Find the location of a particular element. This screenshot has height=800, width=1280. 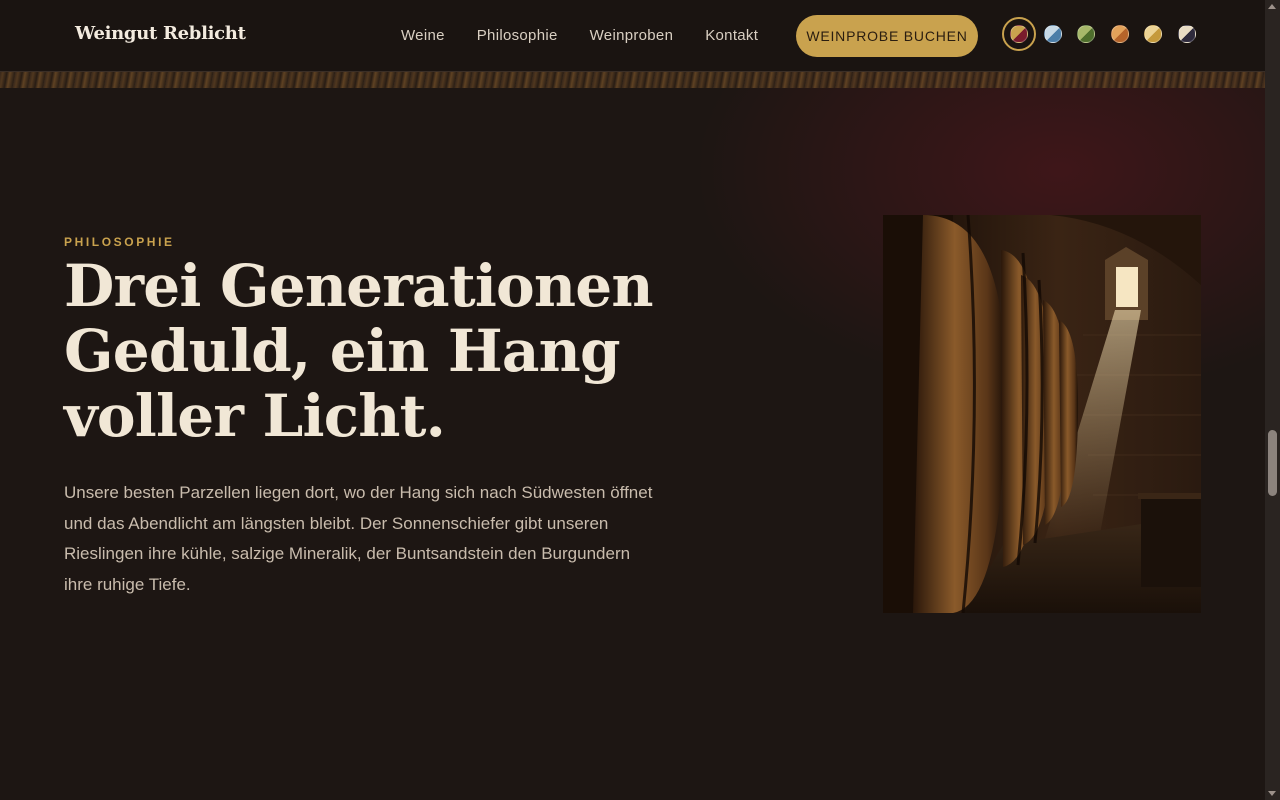

swatch-green-icon is located at coordinates (1086, 34).